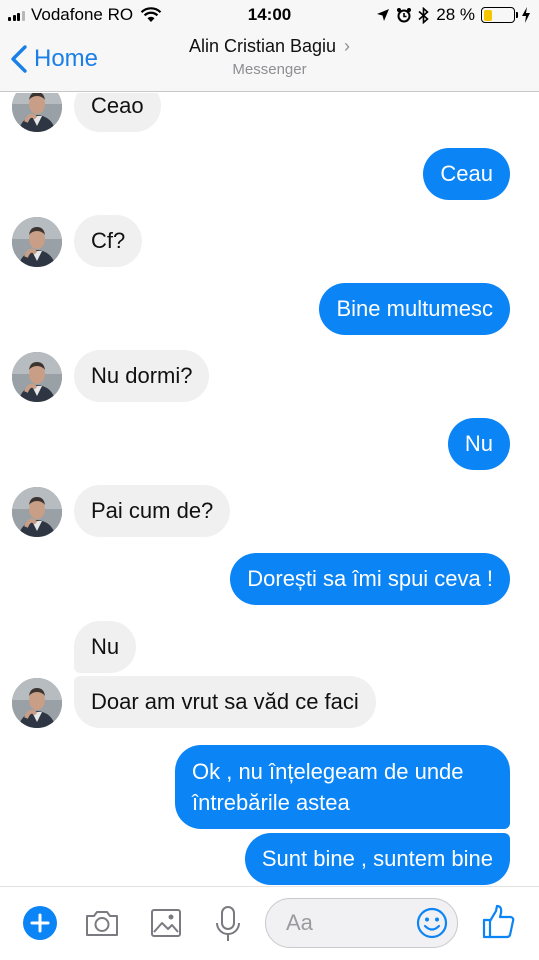 The height and width of the screenshot is (960, 539). What do you see at coordinates (166, 923) in the screenshot?
I see `gallery-icon` at bounding box center [166, 923].